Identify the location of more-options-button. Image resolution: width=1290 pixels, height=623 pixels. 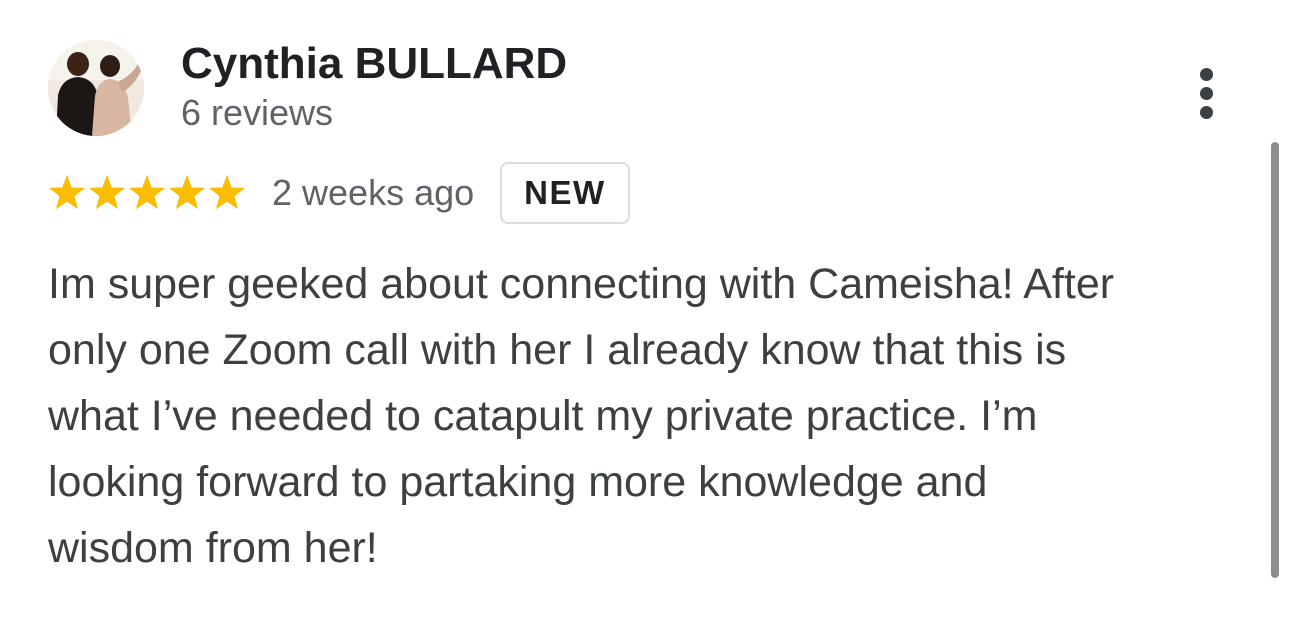
(1207, 94).